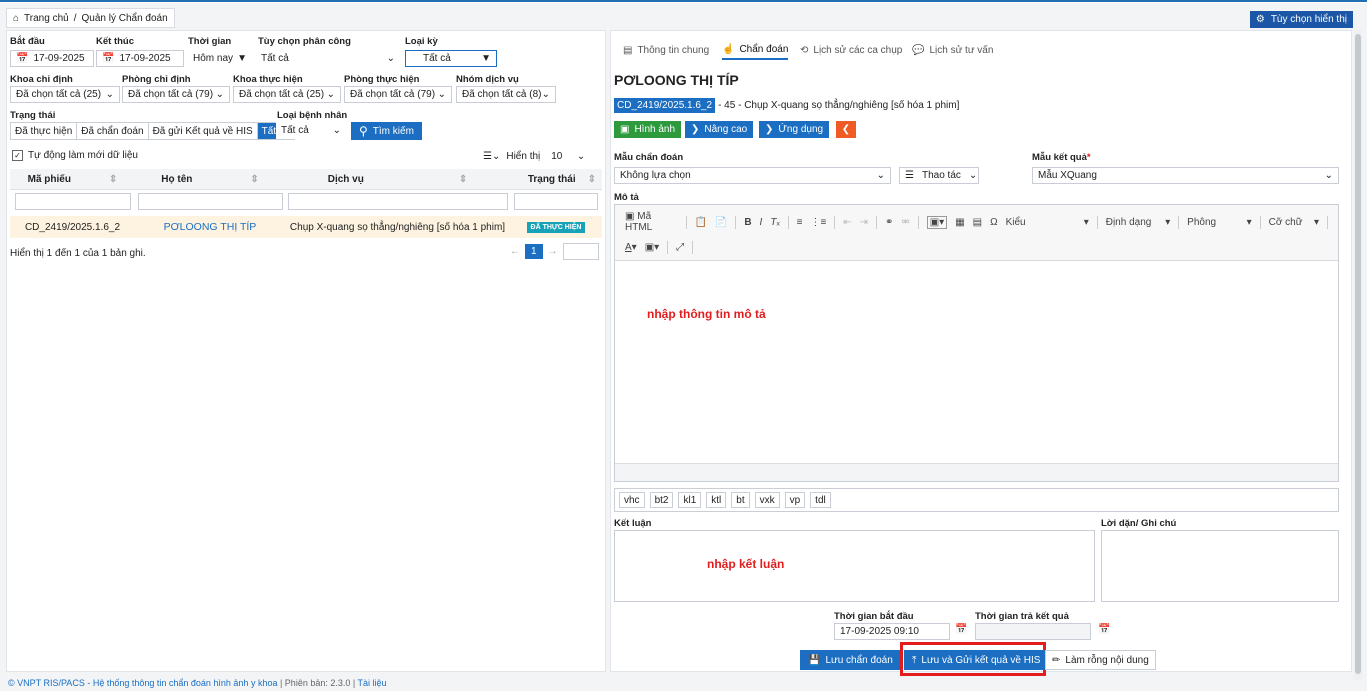 This screenshot has height=691, width=1367. Describe the element at coordinates (1212, 222) in the screenshot. I see `font-dropdown: Phông` at that location.